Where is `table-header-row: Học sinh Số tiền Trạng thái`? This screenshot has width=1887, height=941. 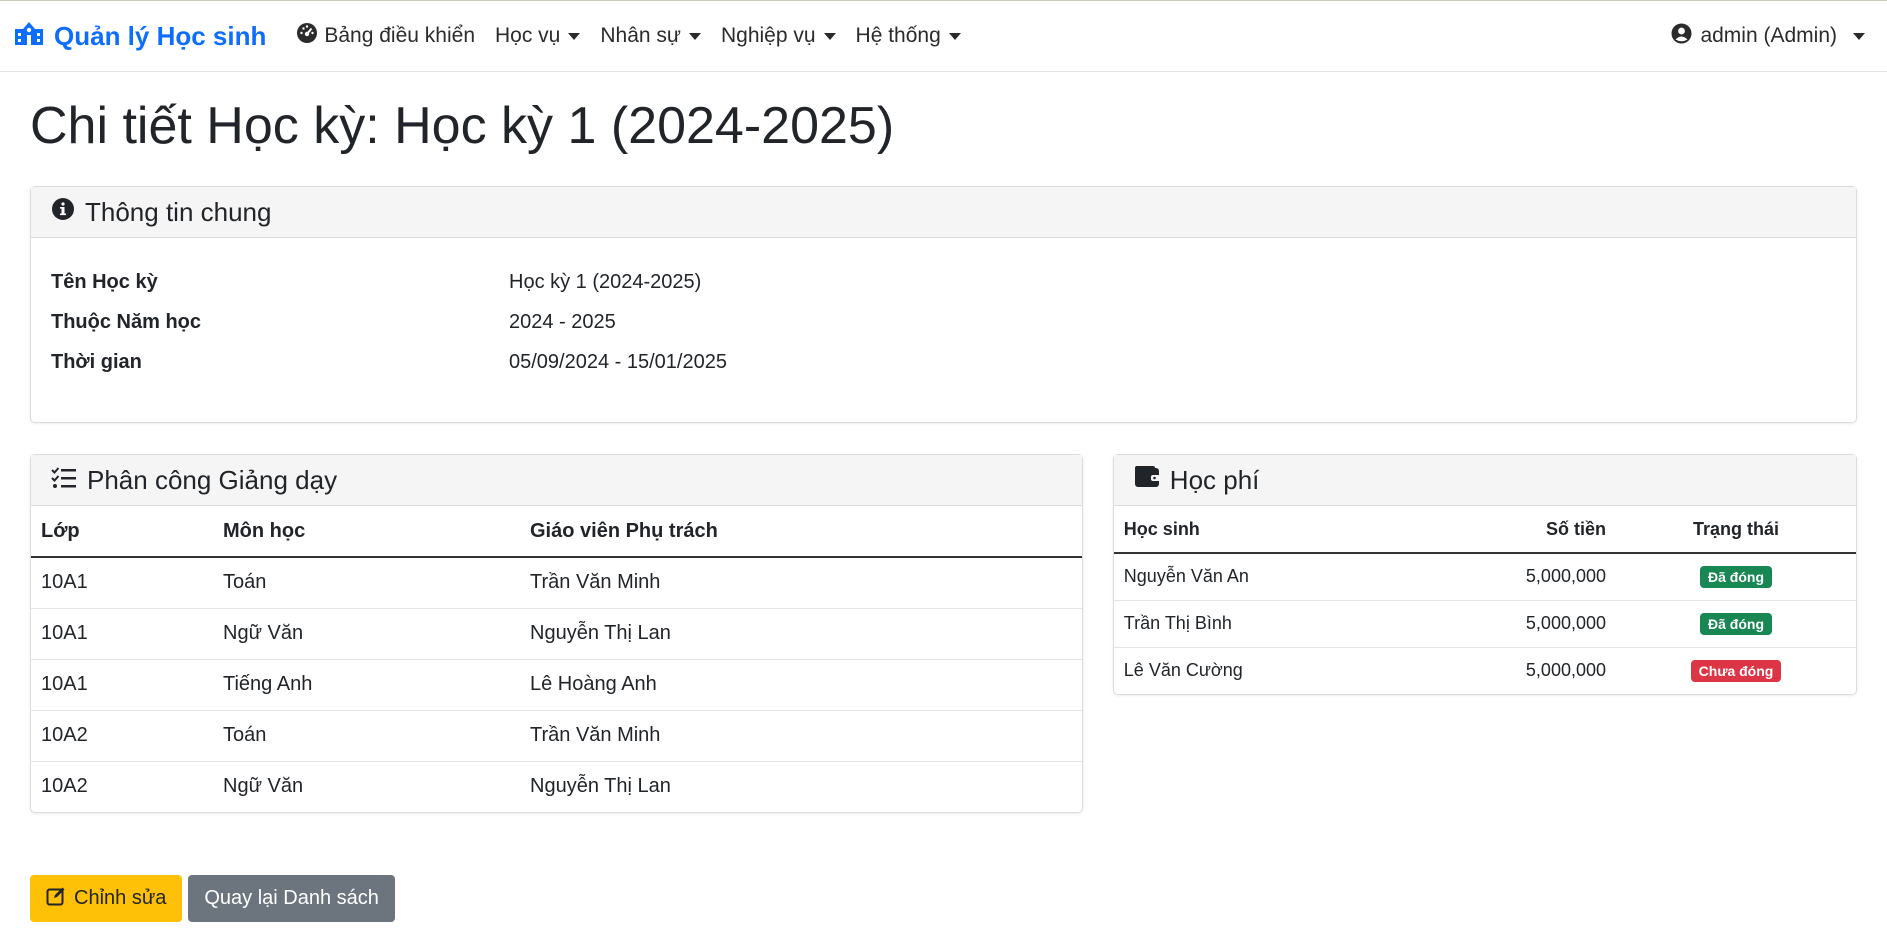 table-header-row: Học sinh Số tiền Trạng thái is located at coordinates (1484, 530).